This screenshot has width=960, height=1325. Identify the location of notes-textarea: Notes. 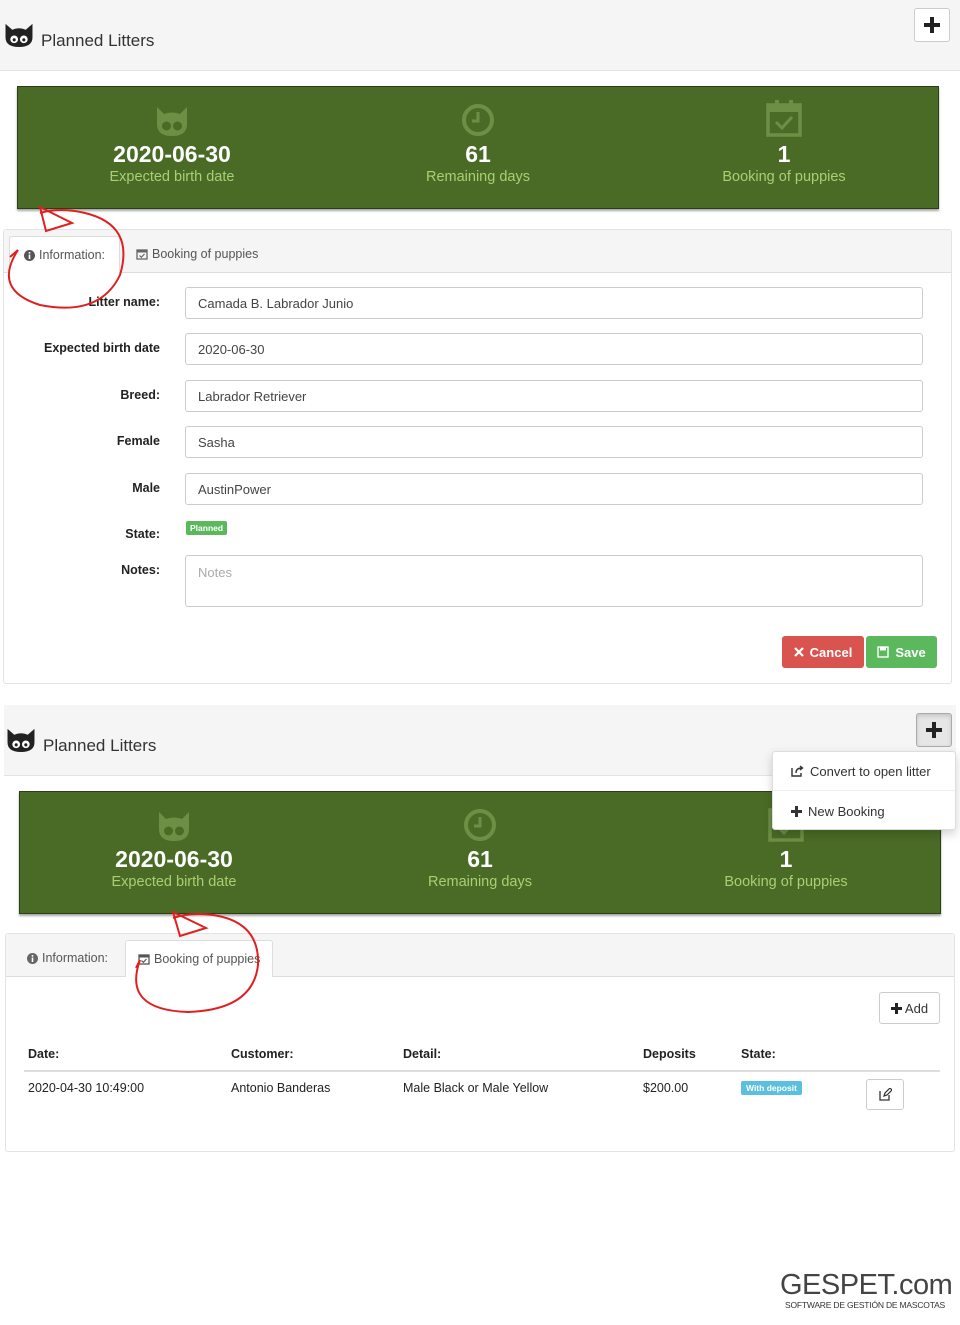
(554, 581).